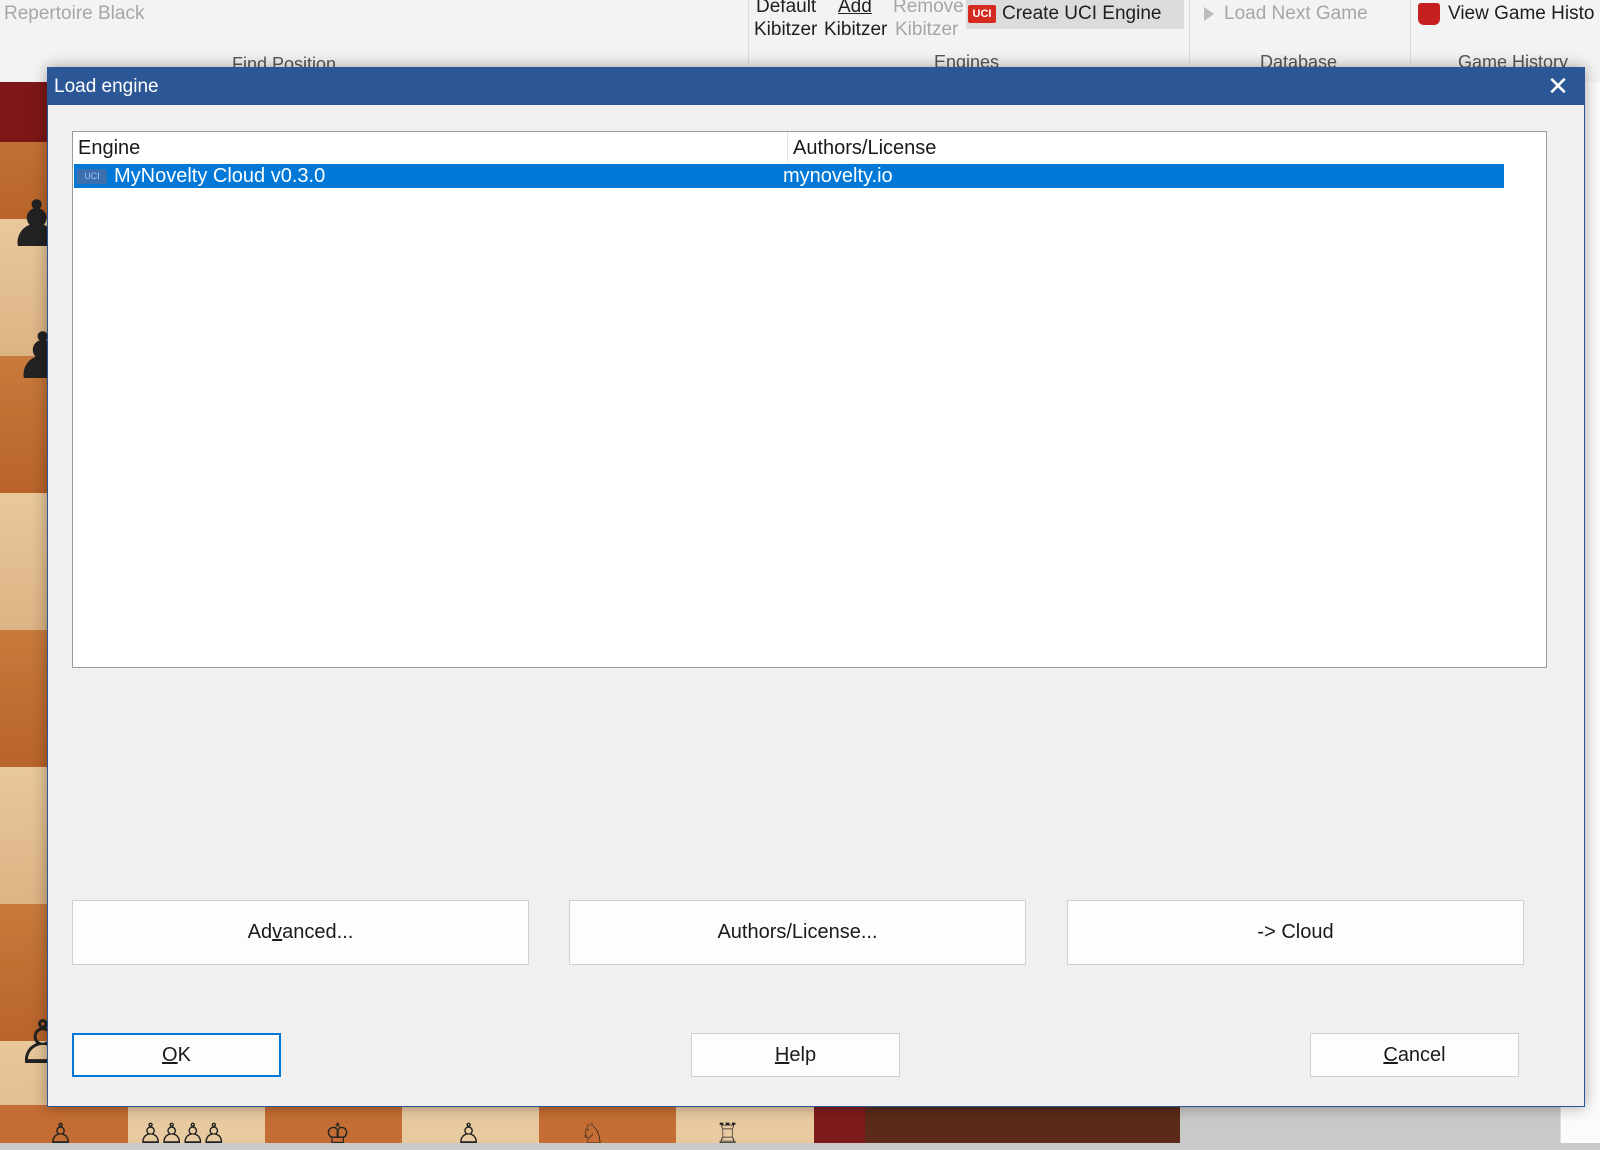  Describe the element at coordinates (1296, 13) in the screenshot. I see `load-next-game-label: Load Next Game` at that location.